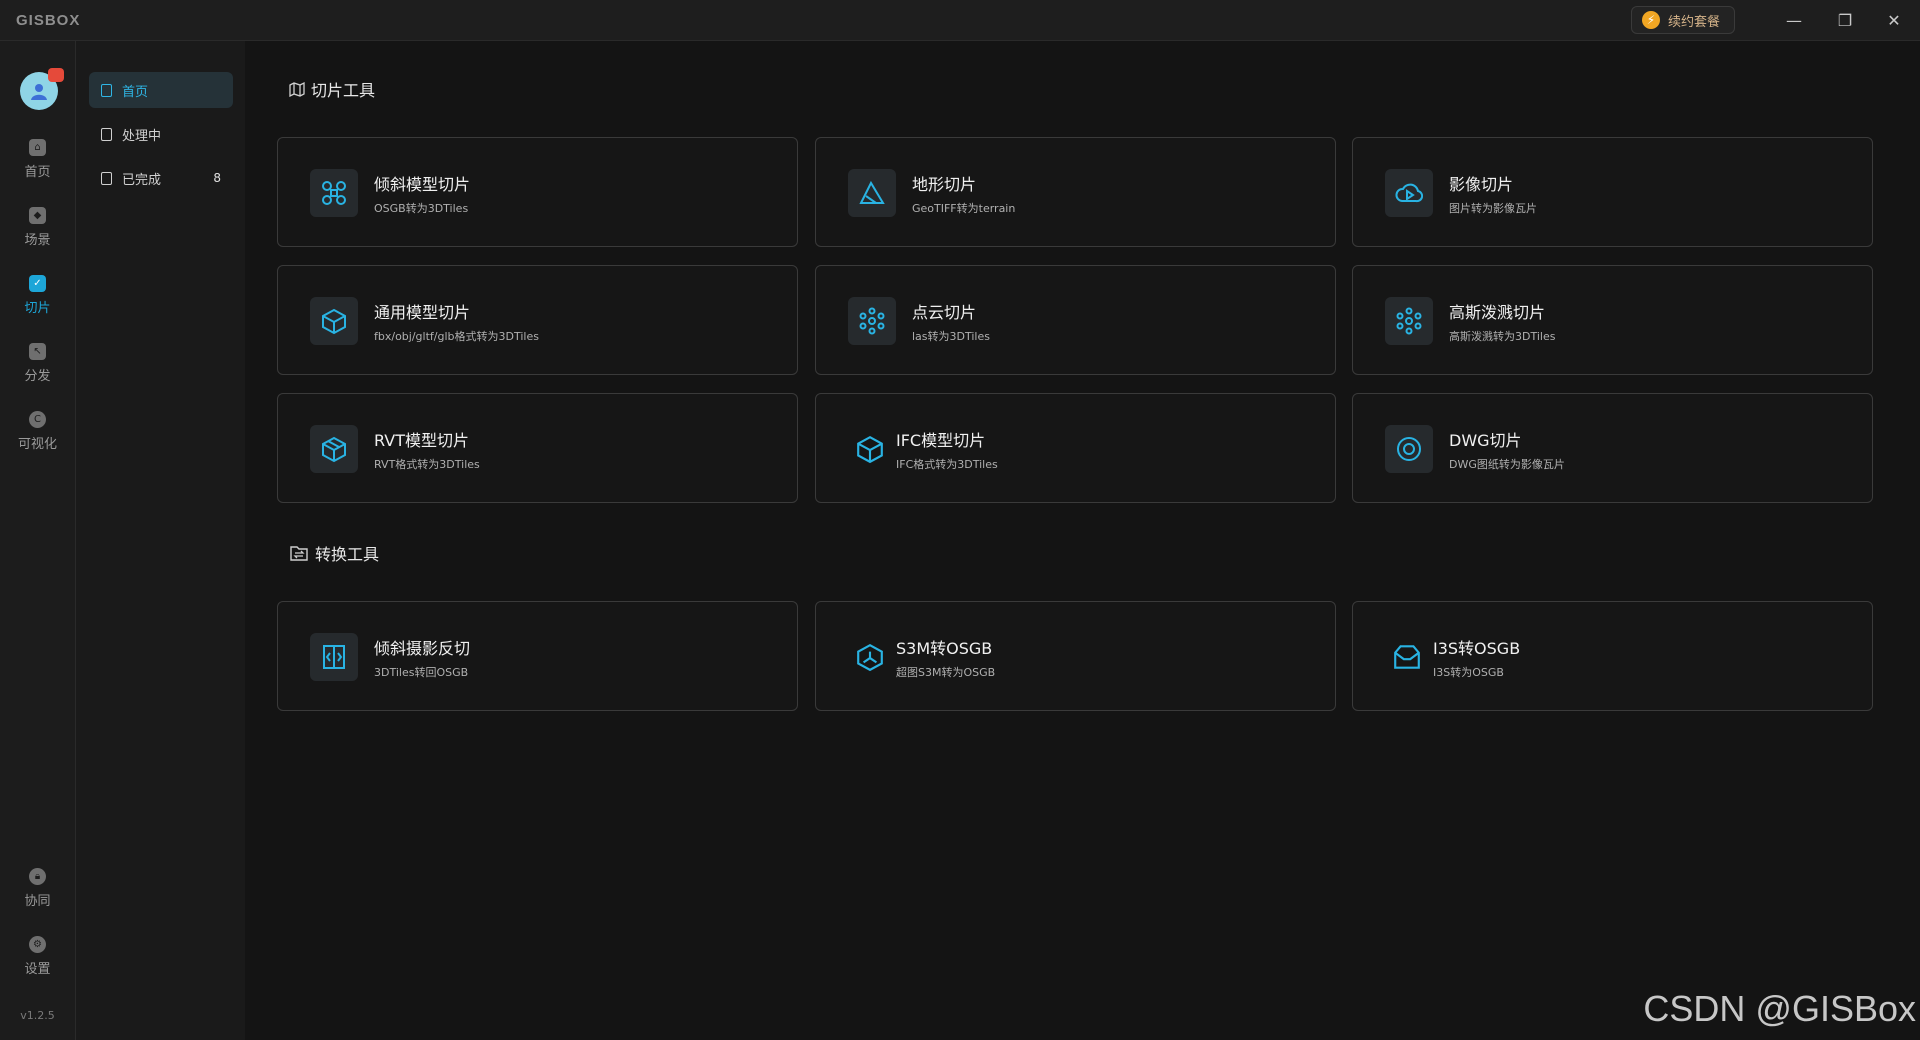 Image resolution: width=1920 pixels, height=1040 pixels. Describe the element at coordinates (1409, 193) in the screenshot. I see `cloud-image-icon` at that location.